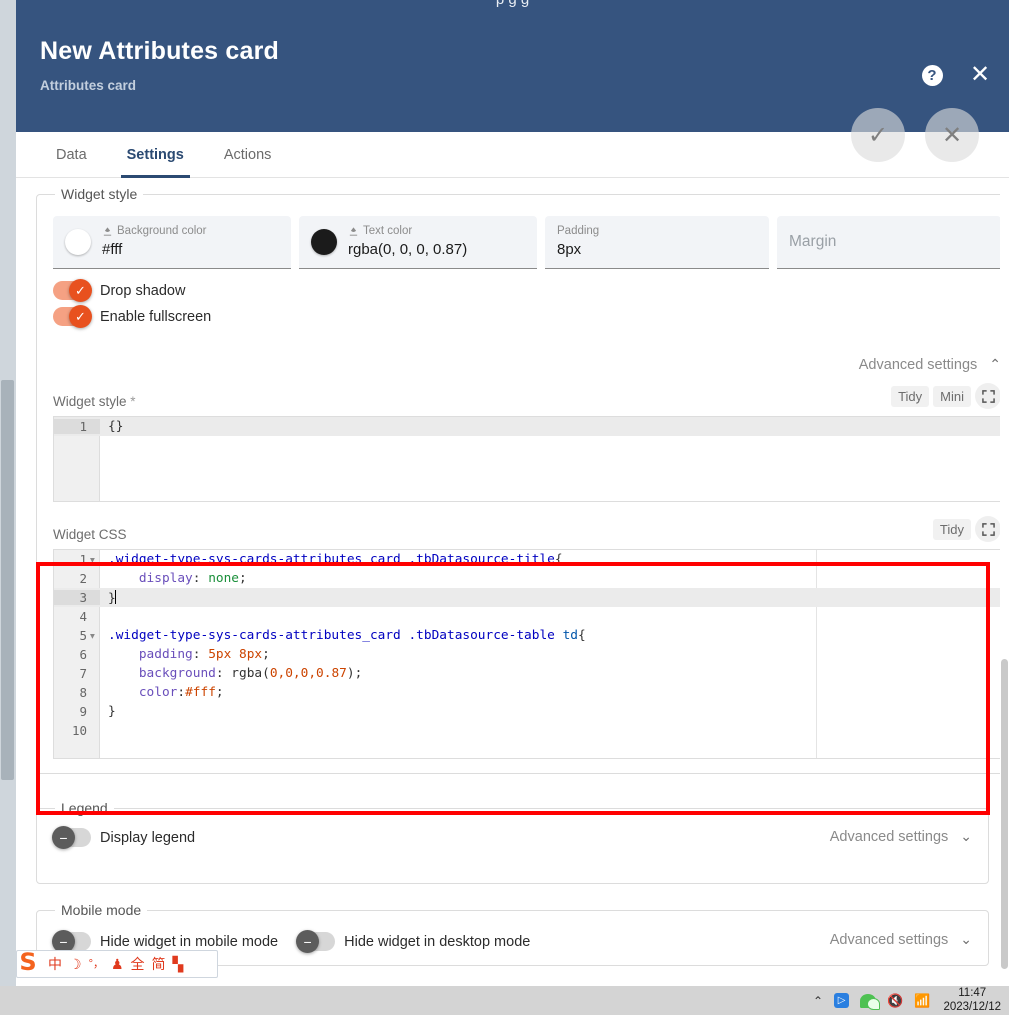 The height and width of the screenshot is (1015, 1009). Describe the element at coordinates (96, 964) in the screenshot. I see `punctuation-icon: °，` at that location.